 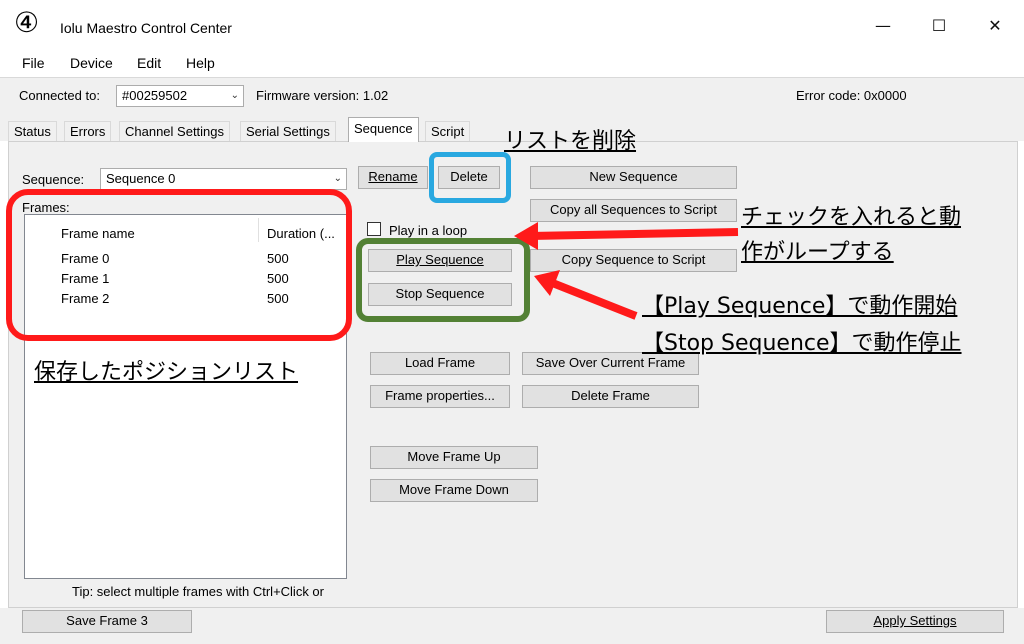 I want to click on play-arrow-icon, so click(x=586, y=295).